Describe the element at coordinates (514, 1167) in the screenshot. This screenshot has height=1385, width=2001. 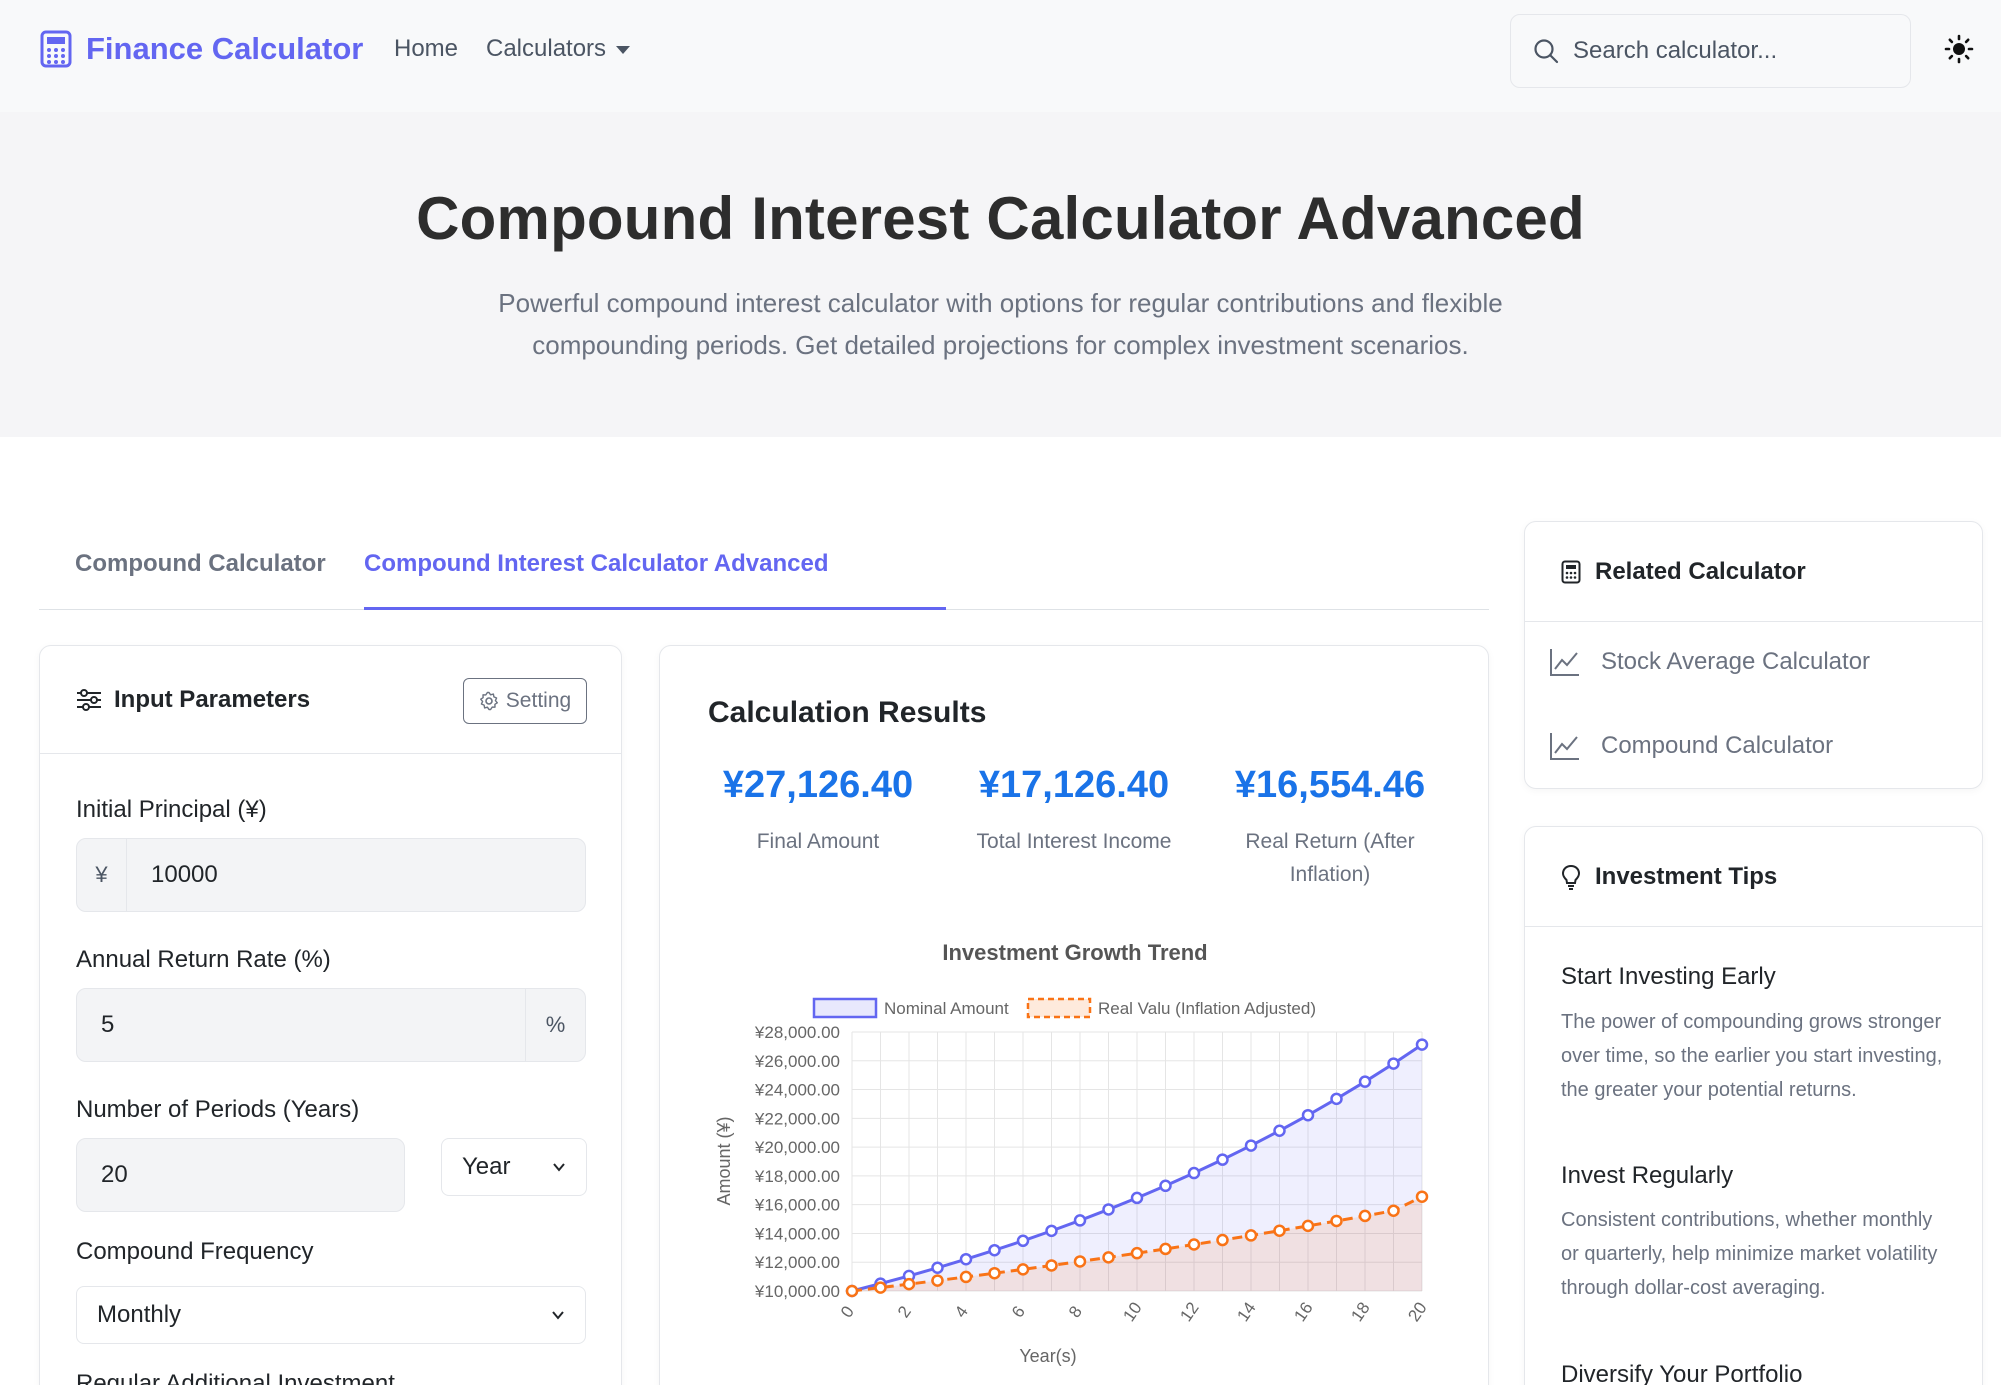
I see `period-unit-select: Year` at that location.